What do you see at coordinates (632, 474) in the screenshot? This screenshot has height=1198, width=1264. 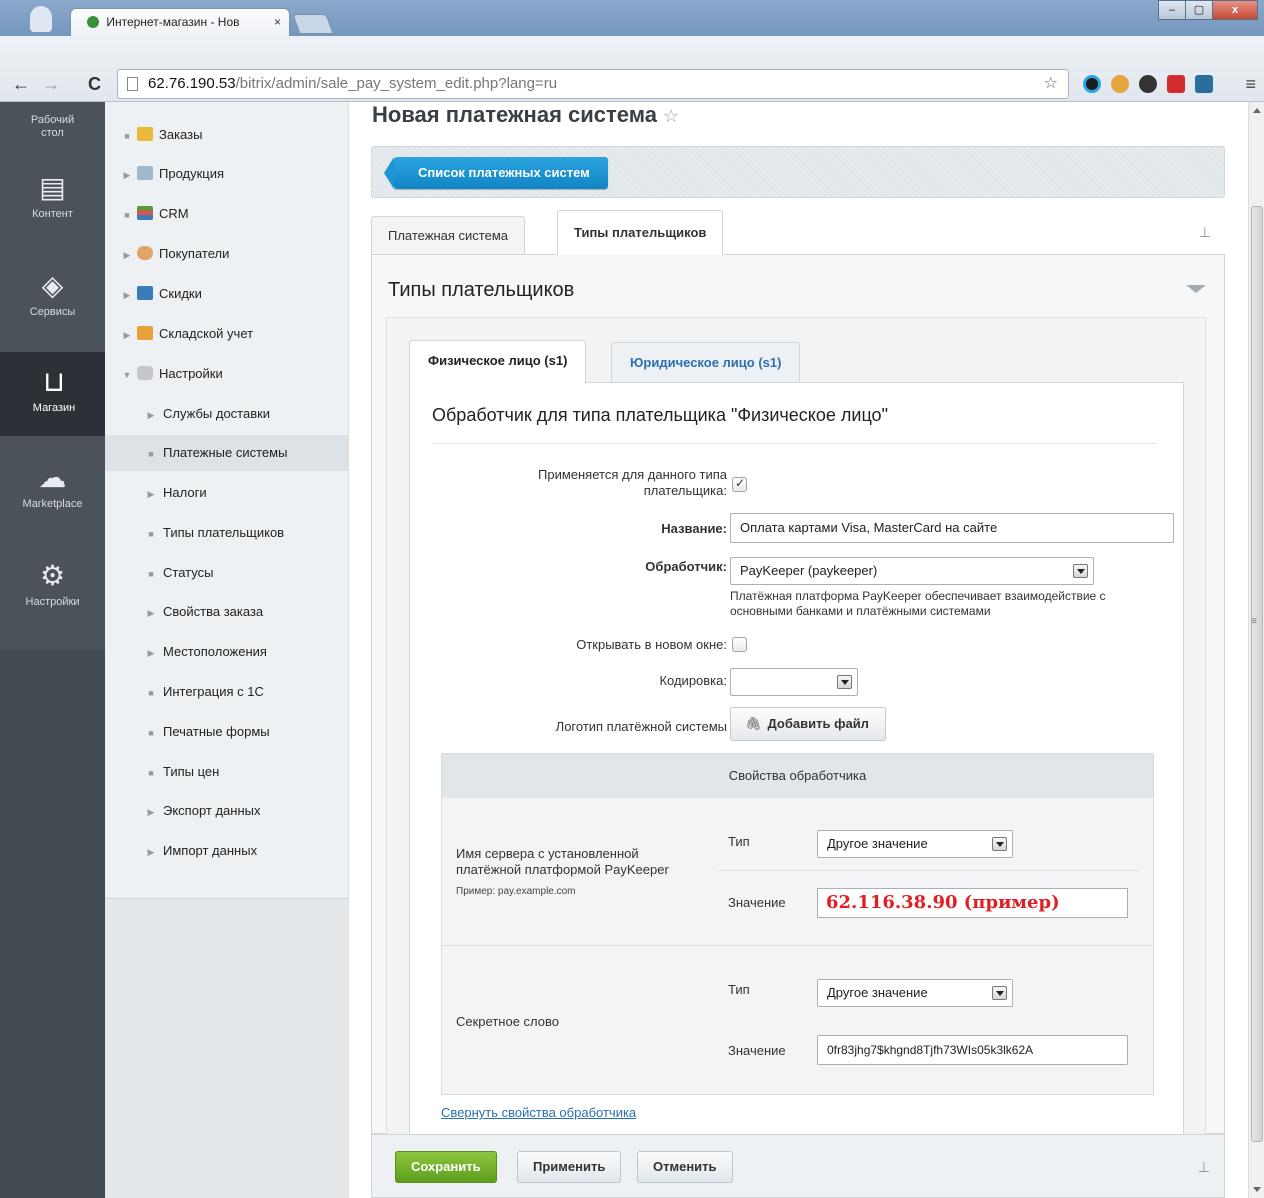 I see `applies-label-line: Применяется для данного типа` at bounding box center [632, 474].